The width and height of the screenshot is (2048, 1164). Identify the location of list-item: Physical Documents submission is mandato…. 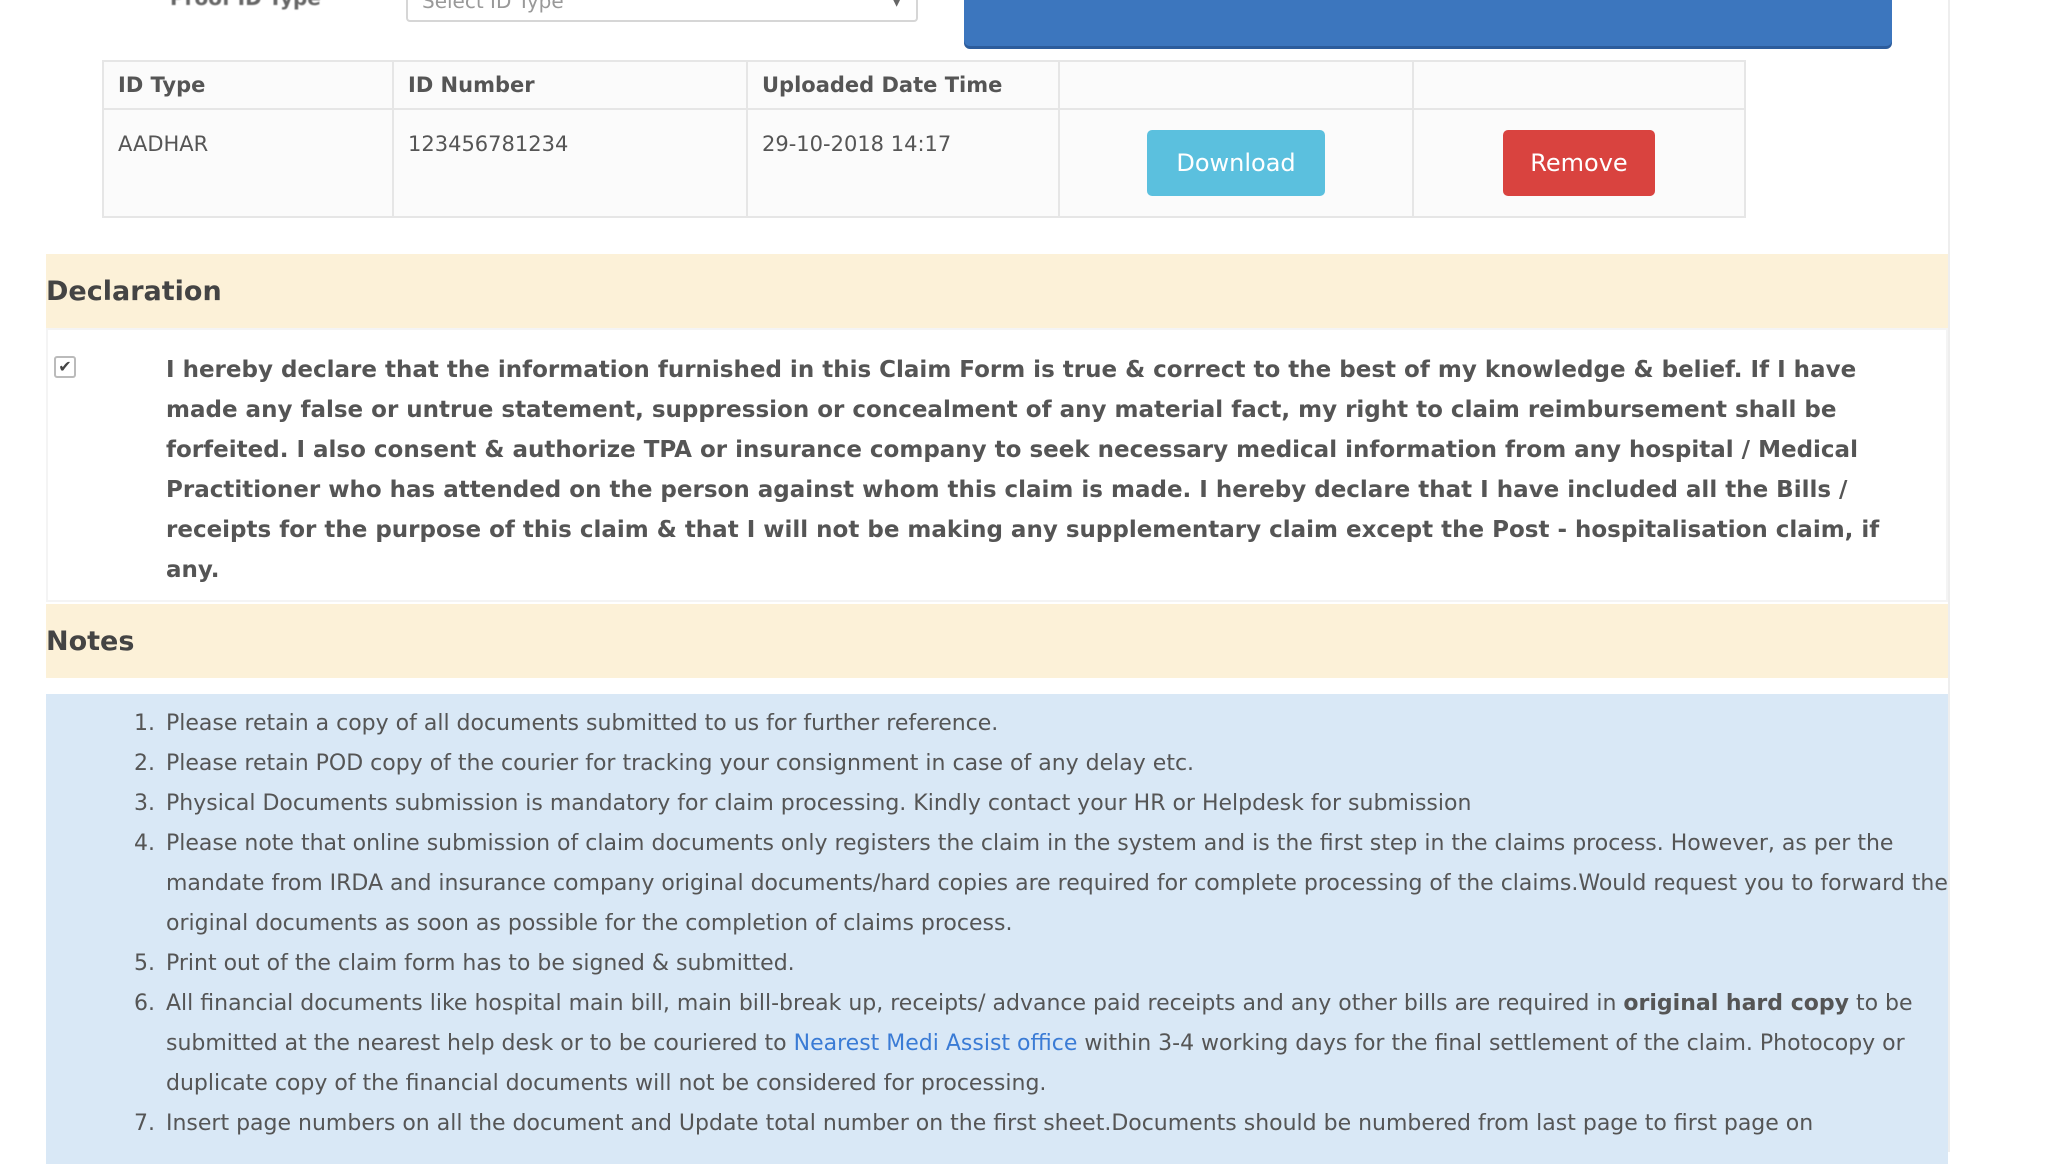
(1072, 804).